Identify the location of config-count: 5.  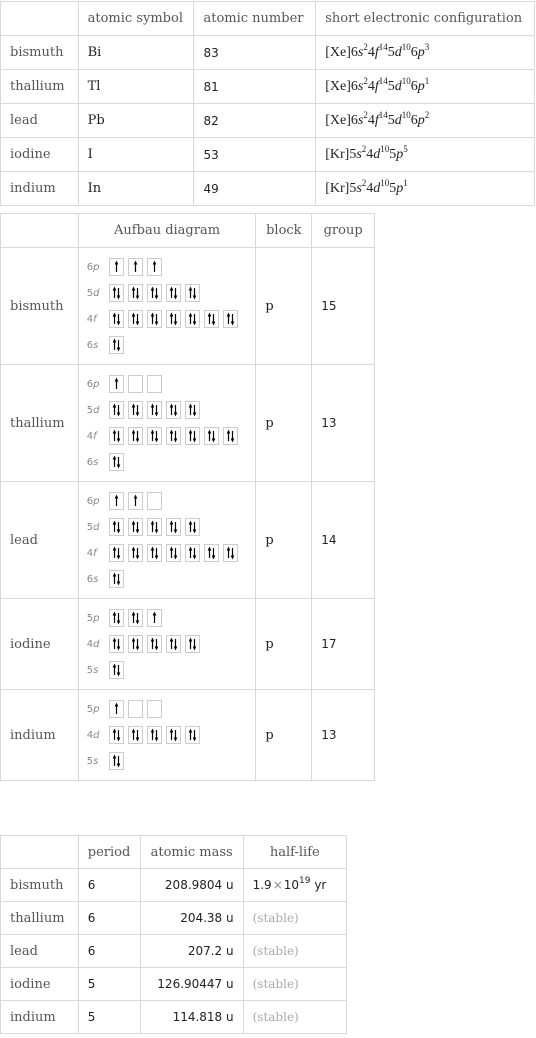
(405, 148).